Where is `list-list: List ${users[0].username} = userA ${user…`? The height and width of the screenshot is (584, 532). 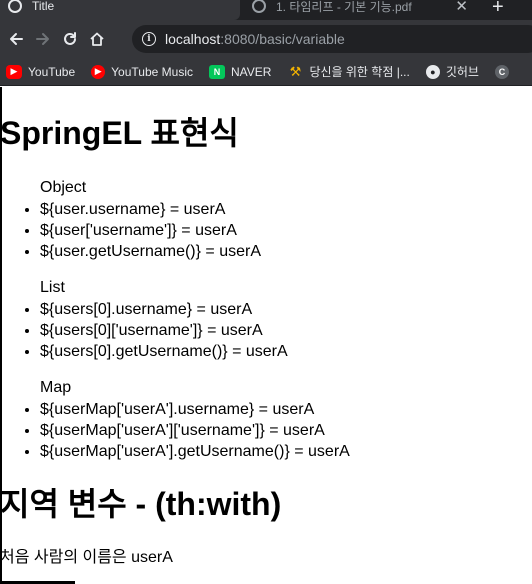 list-list: List ${users[0].username} = userA ${user… is located at coordinates (144, 319).